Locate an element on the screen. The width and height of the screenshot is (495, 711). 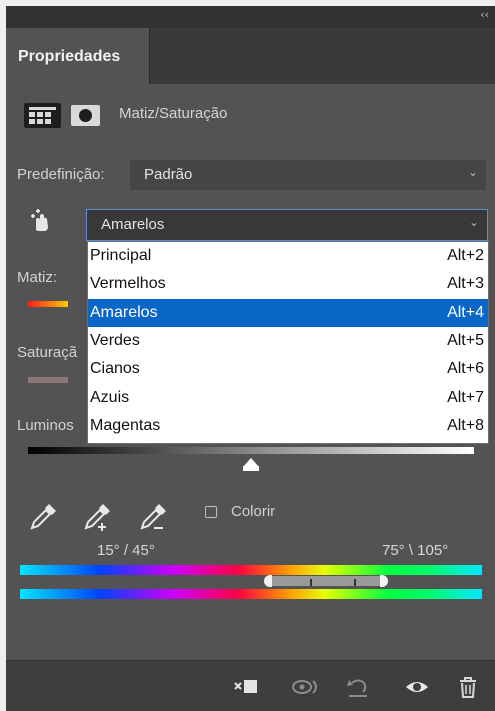
colorize-checkbox is located at coordinates (211, 512).